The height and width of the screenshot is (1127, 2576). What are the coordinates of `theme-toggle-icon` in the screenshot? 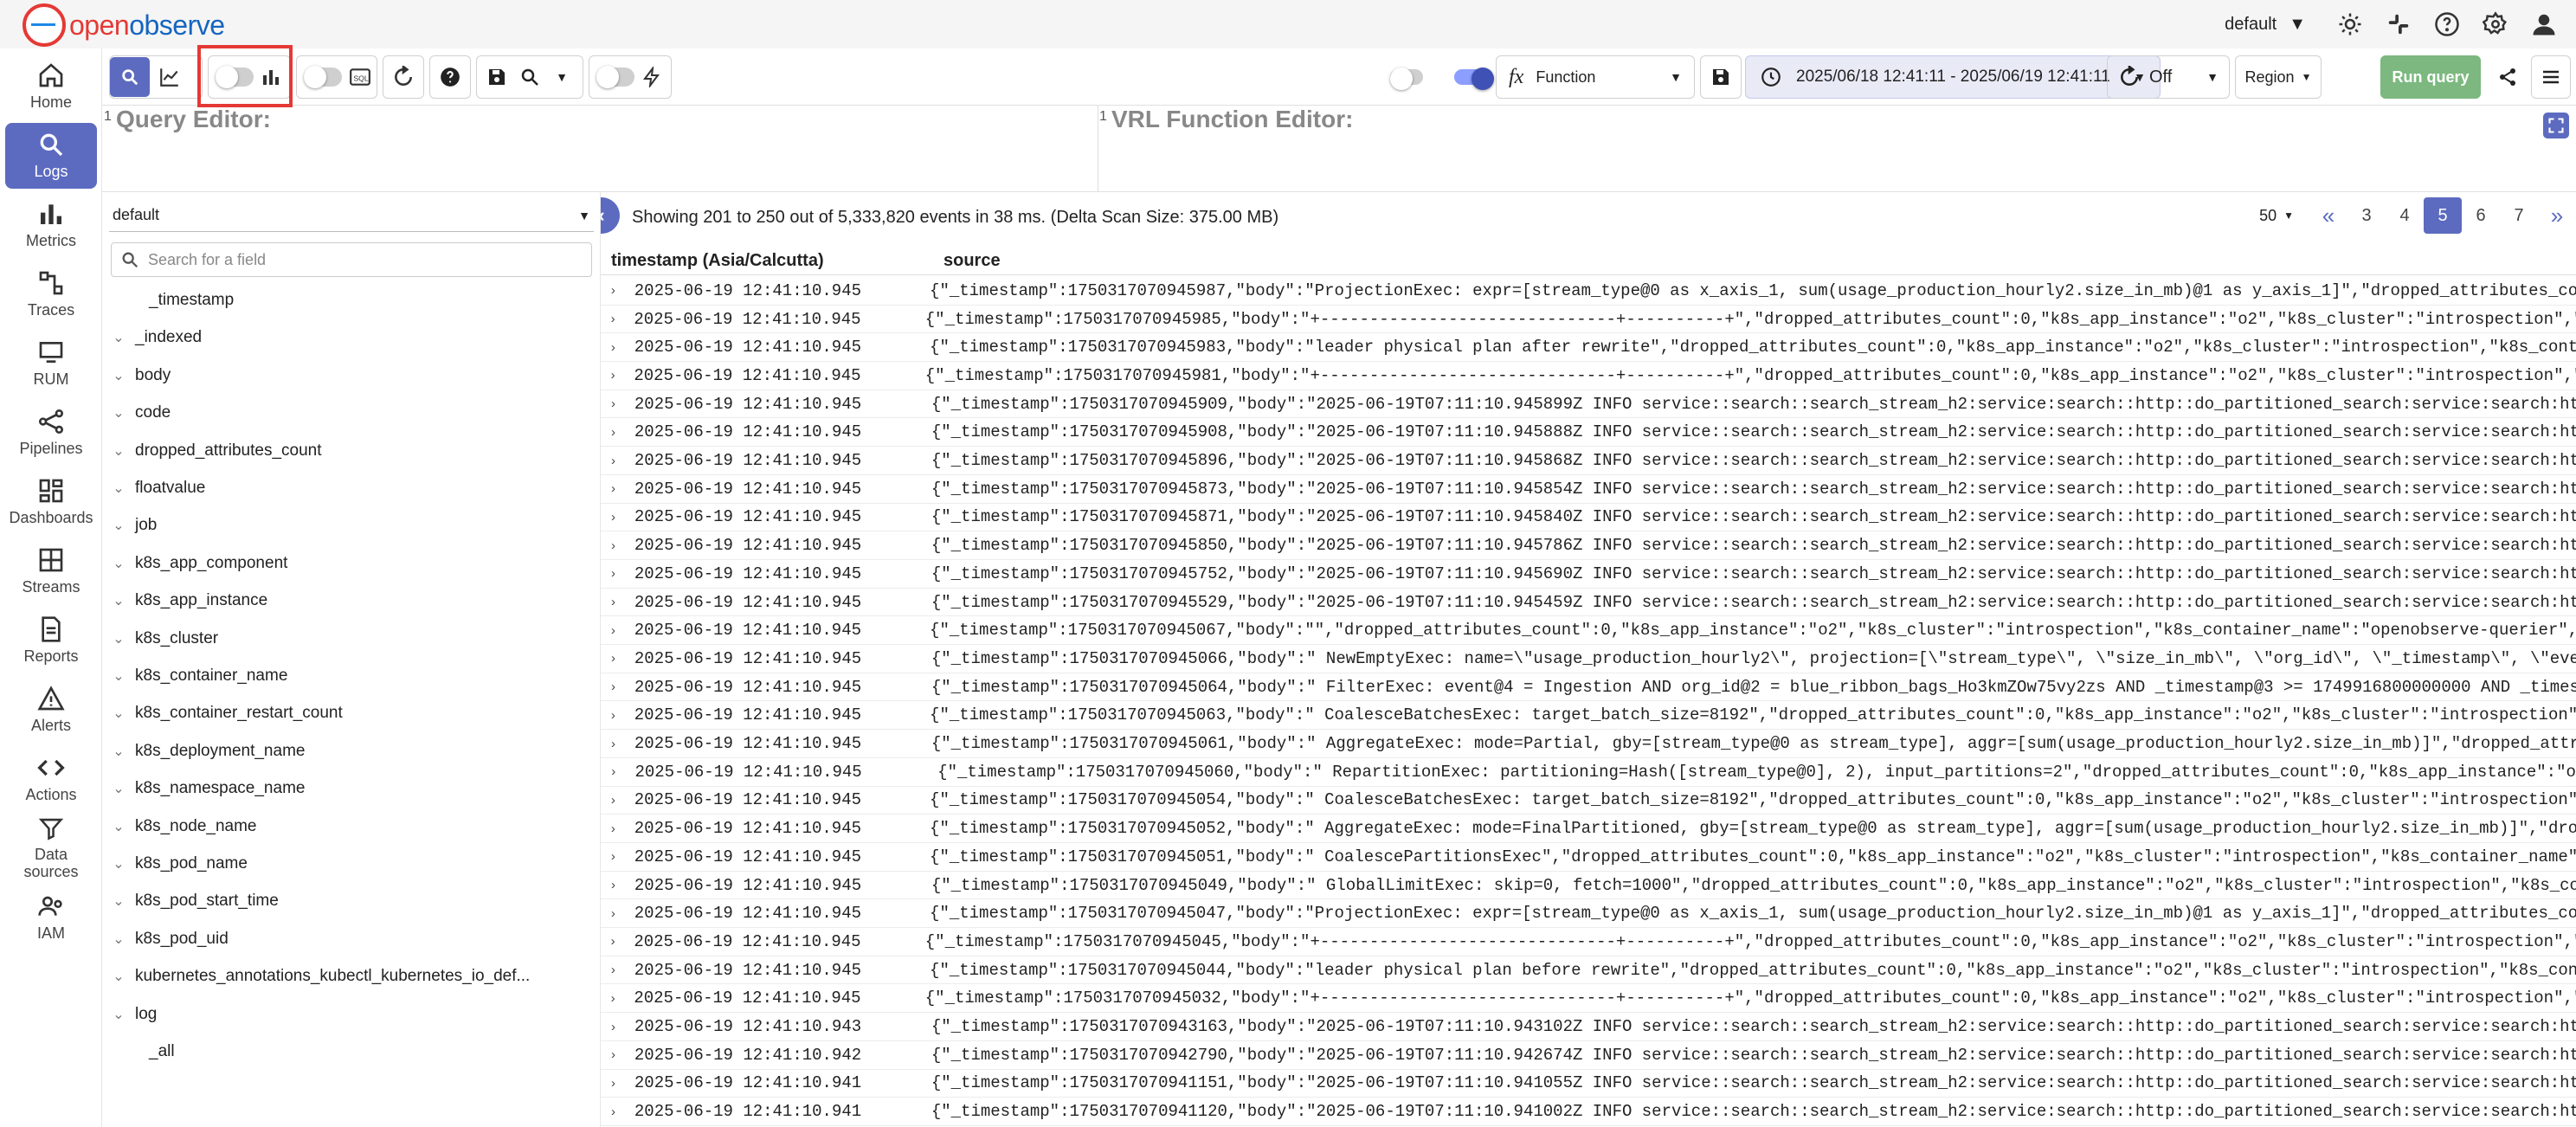 It's located at (2350, 24).